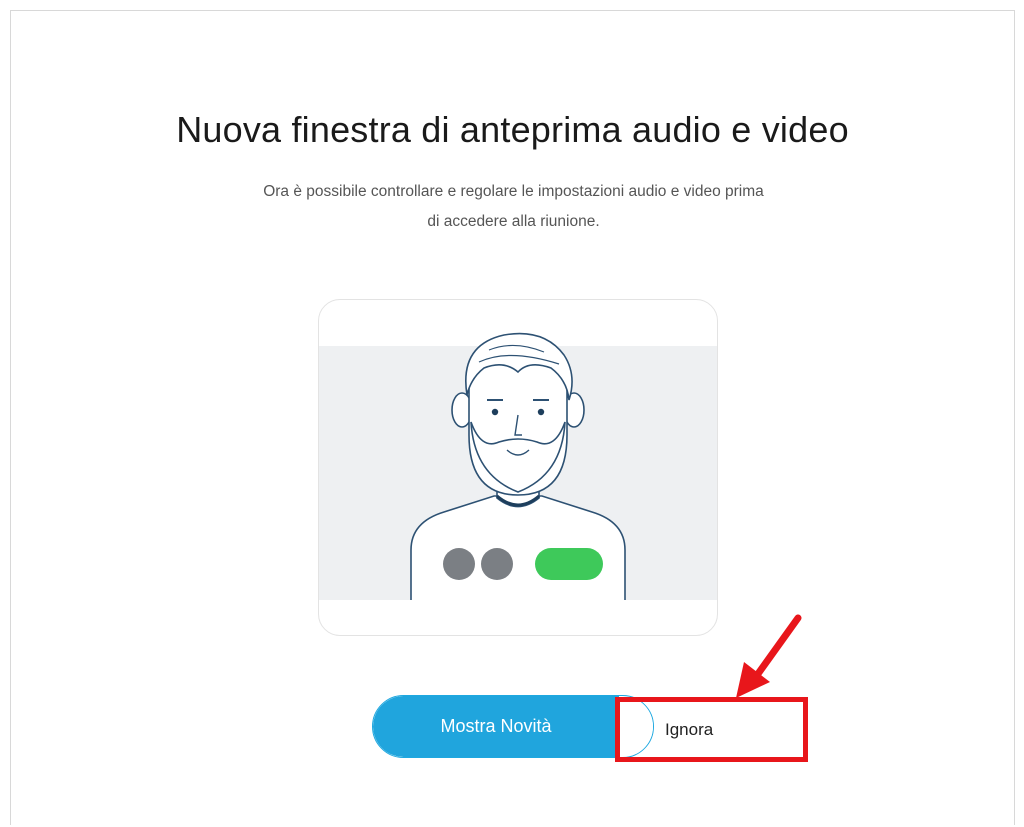 The image size is (1024, 827). I want to click on action-button-group: Mostra Novità, so click(513, 726).